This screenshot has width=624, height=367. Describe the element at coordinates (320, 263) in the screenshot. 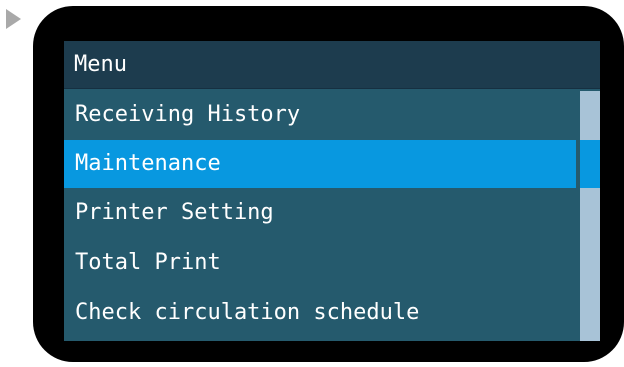

I see `menu-item-total-print: Total Print` at that location.